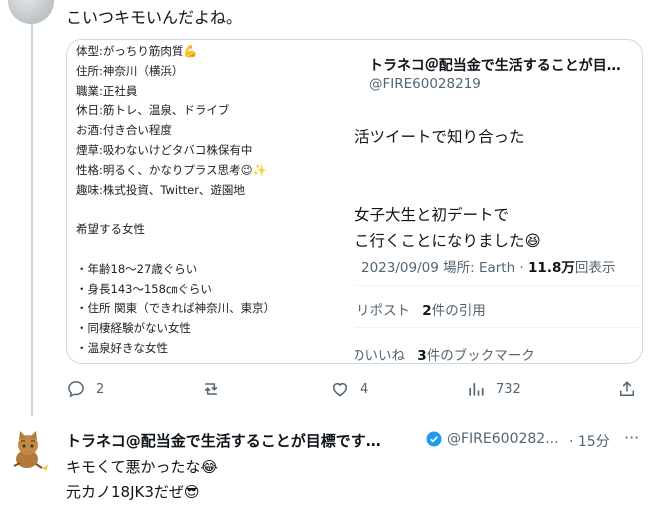 The height and width of the screenshot is (514, 650). I want to click on verified-icon, so click(434, 439).